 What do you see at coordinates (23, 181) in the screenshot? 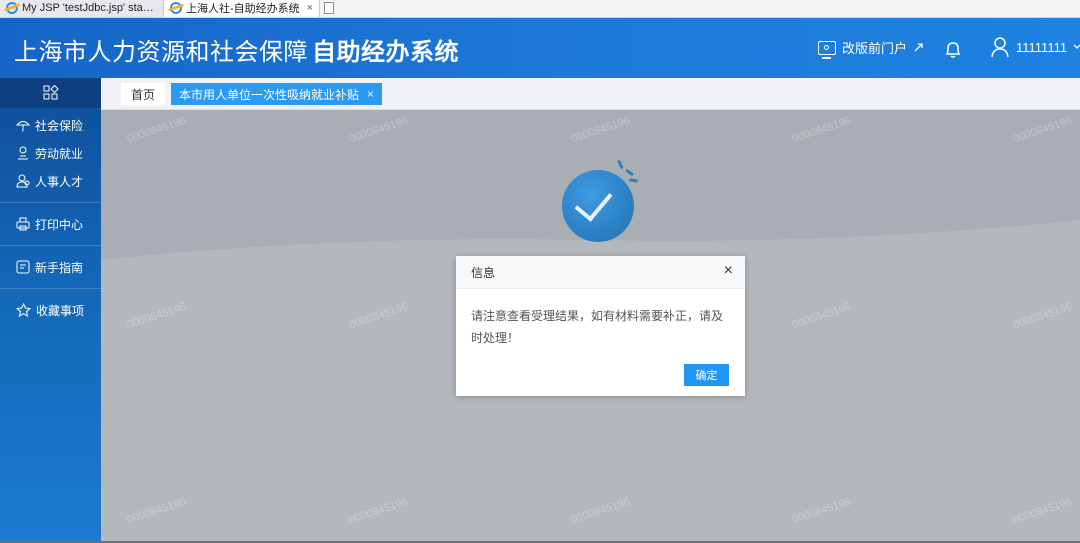
I see `people-icon` at bounding box center [23, 181].